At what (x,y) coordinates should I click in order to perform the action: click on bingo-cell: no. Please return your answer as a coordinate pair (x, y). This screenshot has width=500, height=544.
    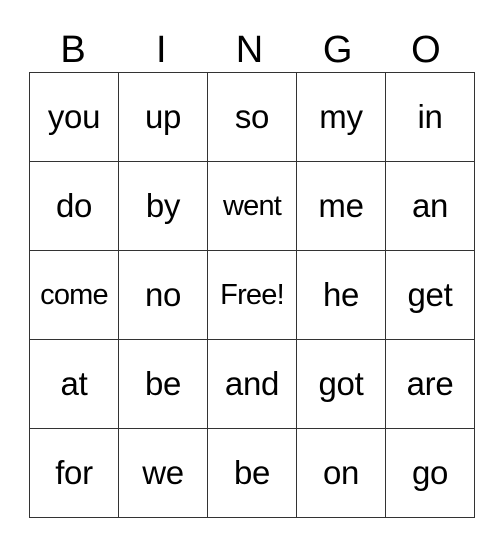
    Looking at the image, I should click on (163, 295).